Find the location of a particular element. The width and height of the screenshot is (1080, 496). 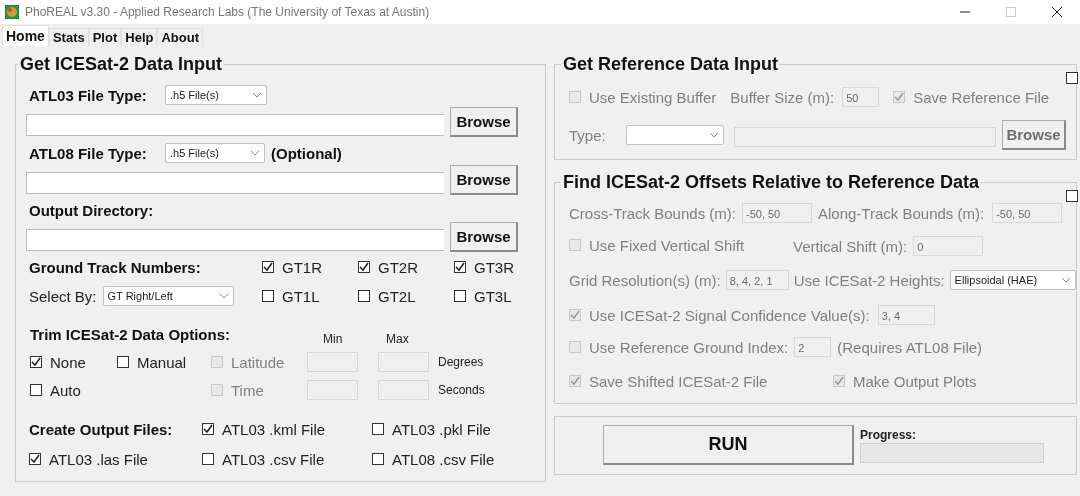

section-title: Get ICESat-2 Data Input is located at coordinates (121, 64).